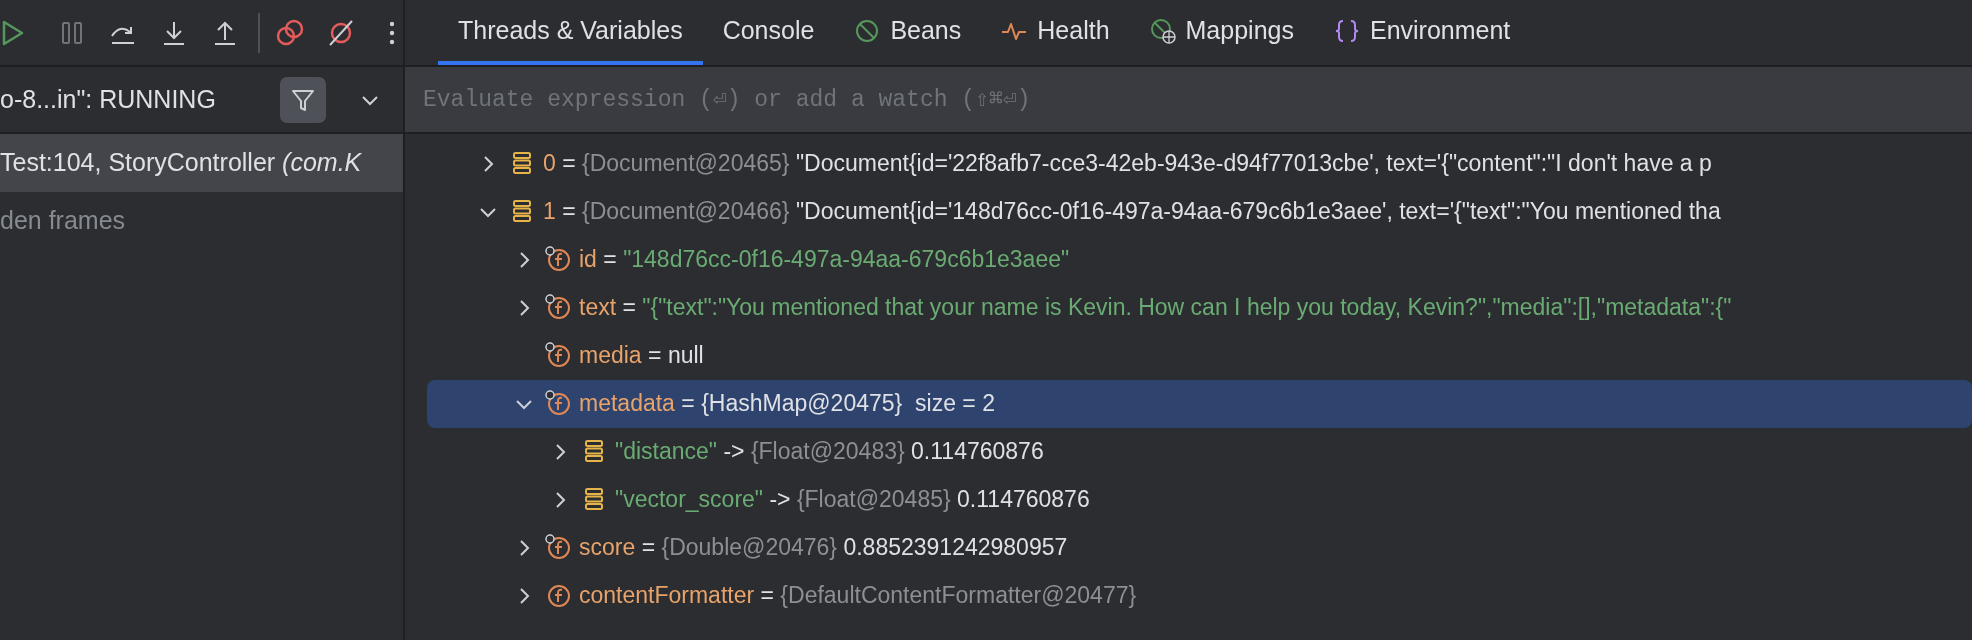 This screenshot has height=640, width=1972. Describe the element at coordinates (1422, 32) in the screenshot. I see `tab: Environment` at that location.